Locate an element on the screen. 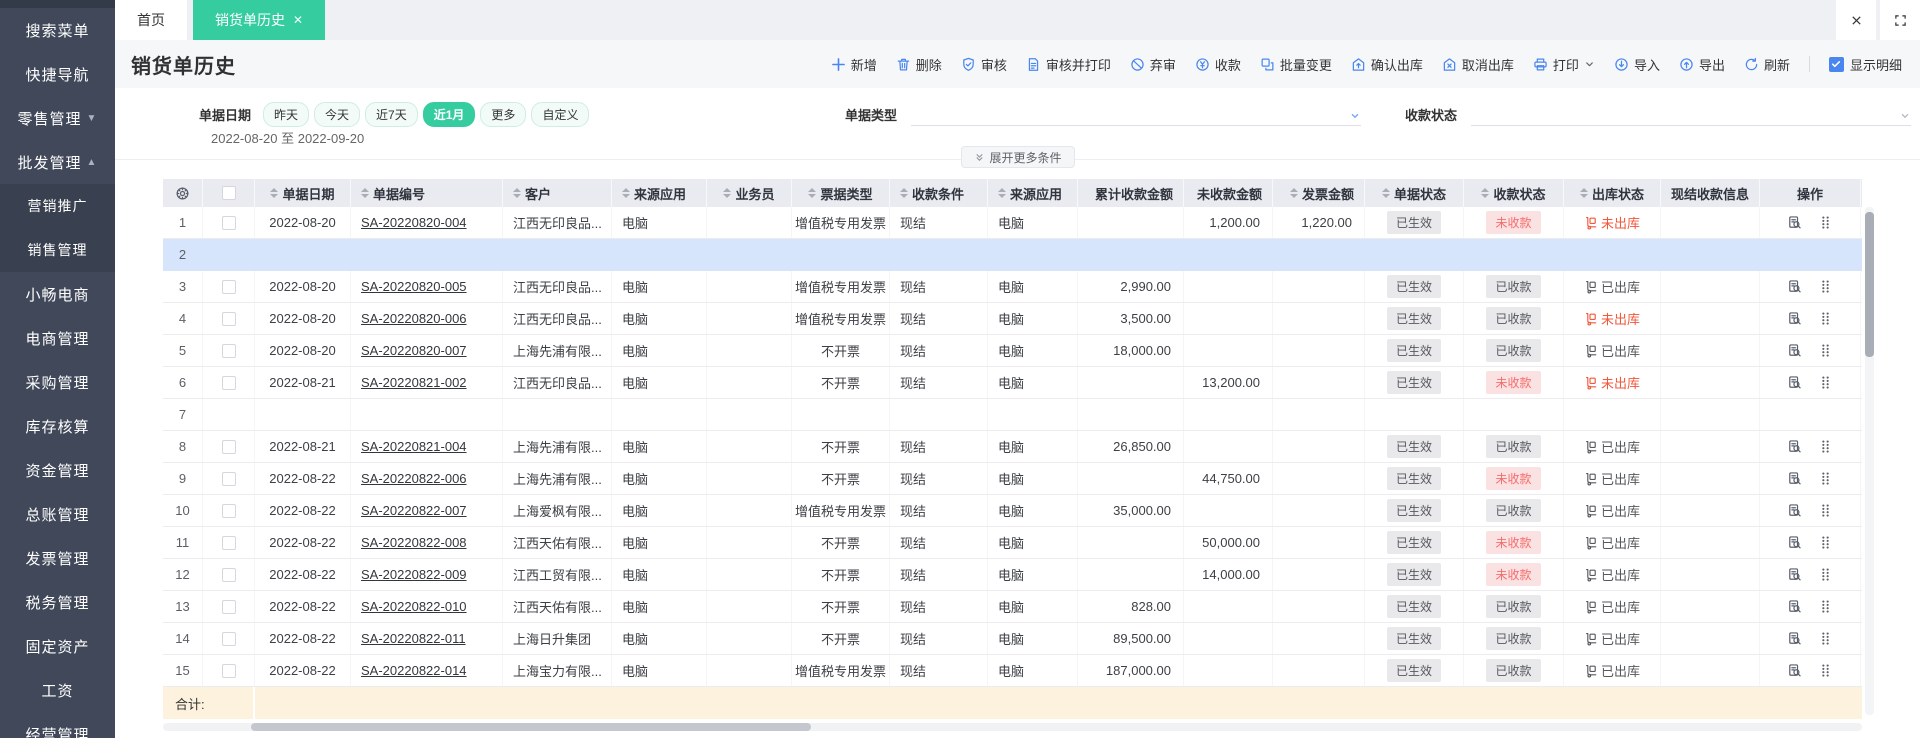  sidebar-item-零售管理: 零售管理 ▼ is located at coordinates (57, 118).